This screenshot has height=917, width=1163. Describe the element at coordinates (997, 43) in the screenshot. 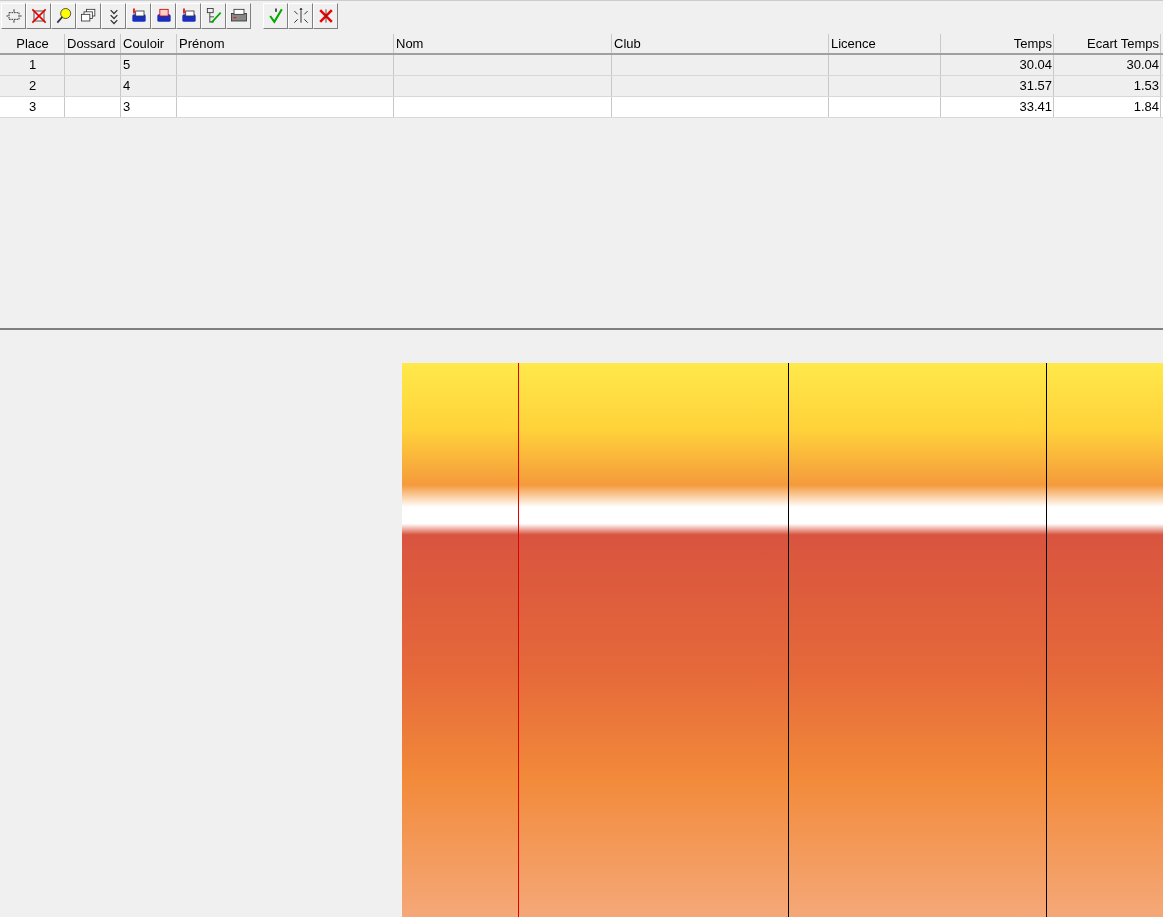

I see `column-header: Temps` at that location.